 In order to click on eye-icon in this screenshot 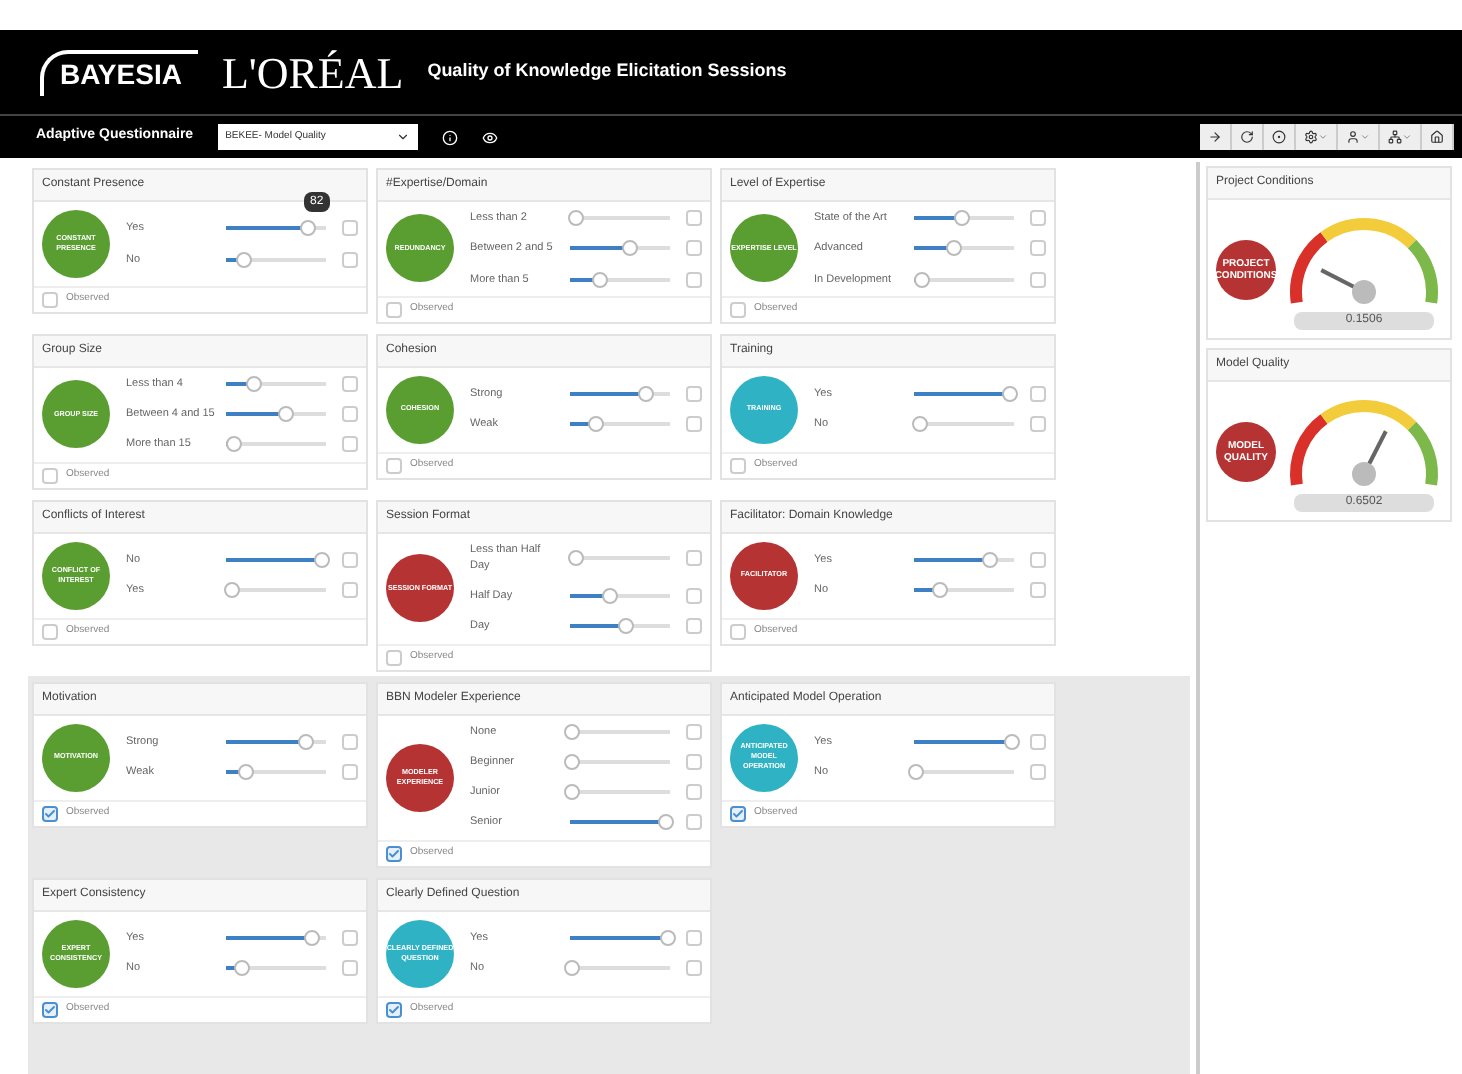, I will do `click(489, 137)`.